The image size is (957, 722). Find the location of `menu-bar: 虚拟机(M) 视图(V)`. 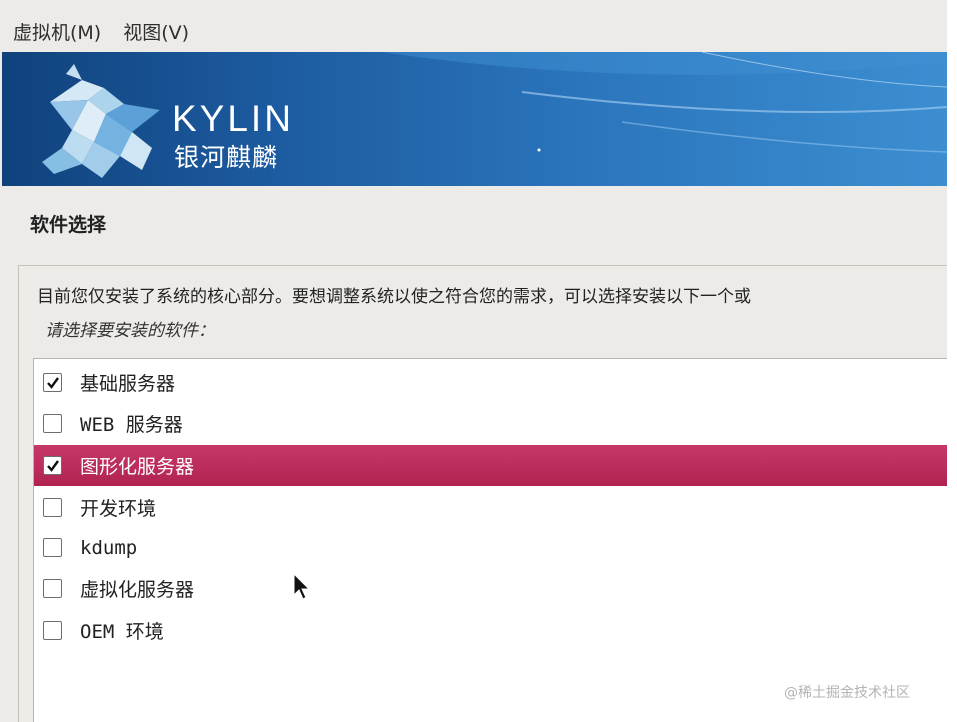

menu-bar: 虚拟机(M) 视图(V) is located at coordinates (473, 31).